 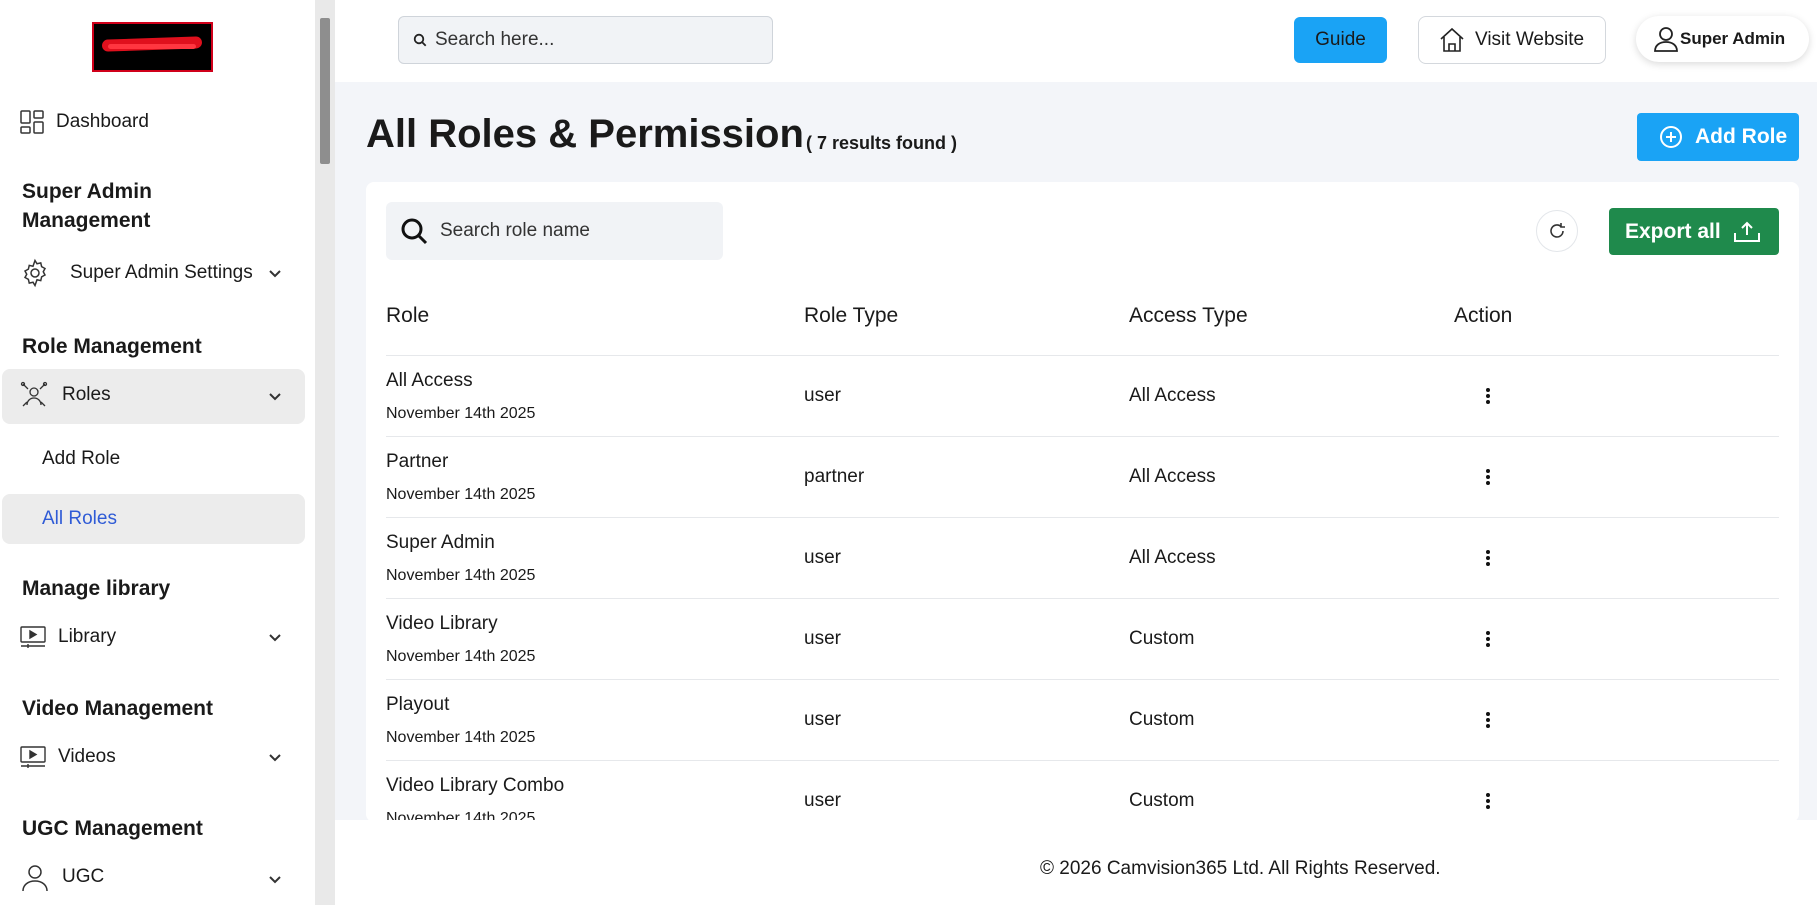 What do you see at coordinates (585, 134) in the screenshot?
I see `page-title: All Roles & Permission` at bounding box center [585, 134].